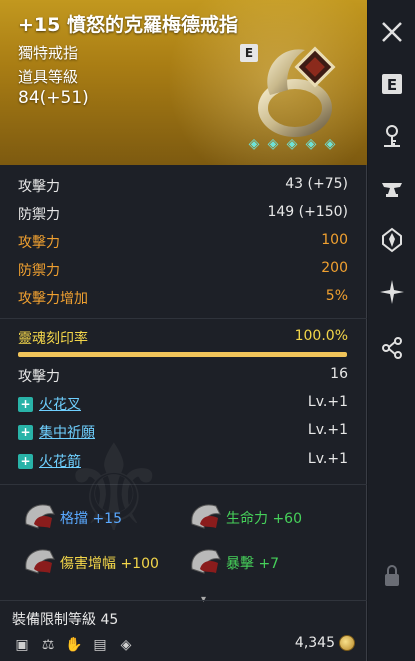  What do you see at coordinates (183, 318) in the screenshot?
I see `divider` at bounding box center [183, 318].